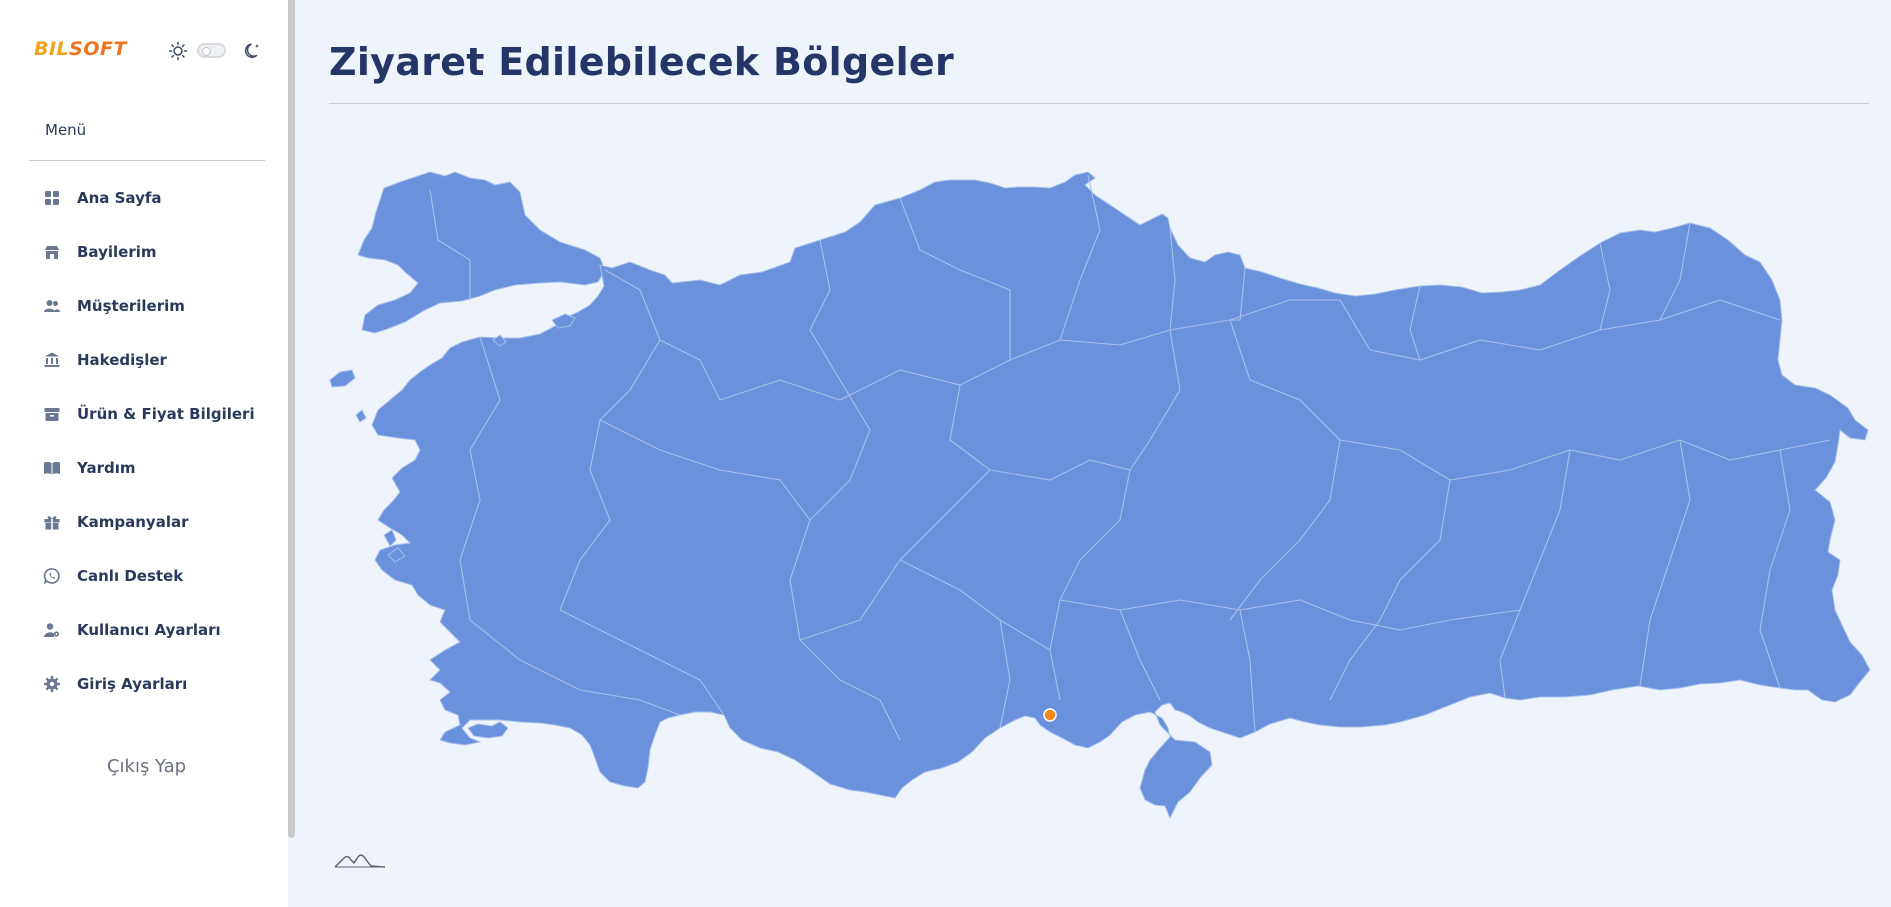 This screenshot has width=1891, height=907. Describe the element at coordinates (360, 861) in the screenshot. I see `mountain-credit-icon` at that location.